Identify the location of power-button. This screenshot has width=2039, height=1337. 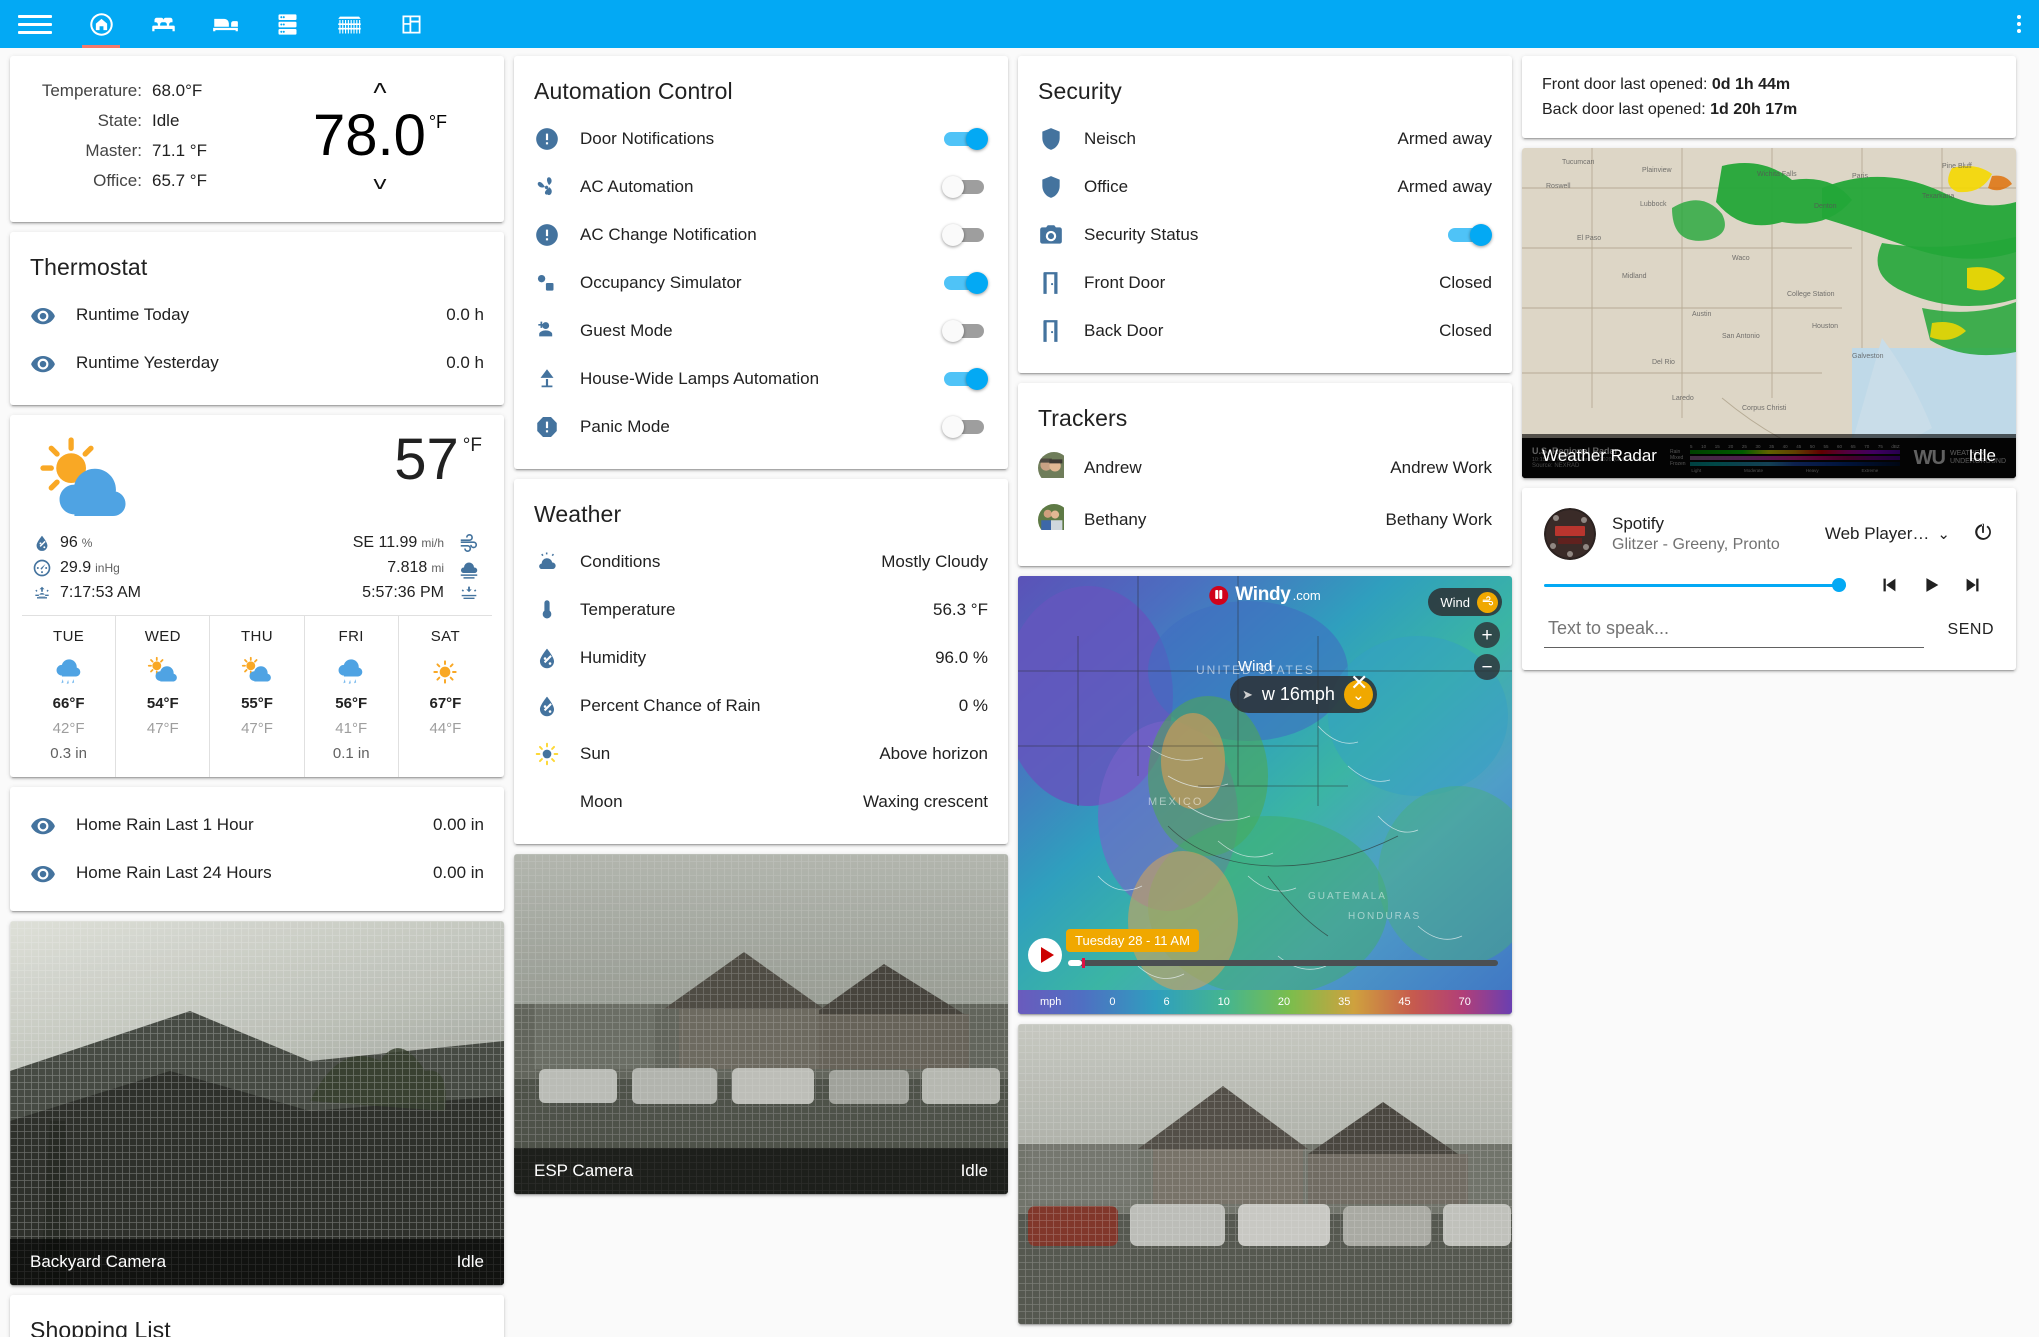
(1983, 534).